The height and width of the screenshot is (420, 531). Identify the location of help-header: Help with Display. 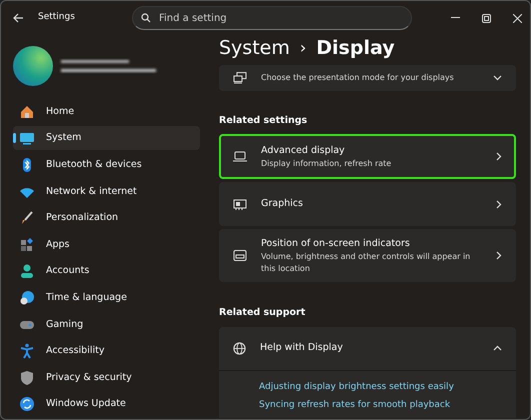
(367, 348).